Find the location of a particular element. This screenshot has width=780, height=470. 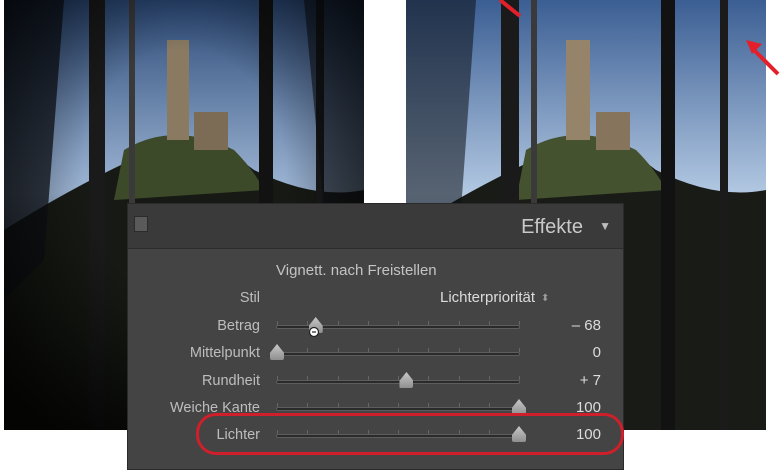

cursor-icon is located at coordinates (314, 332).